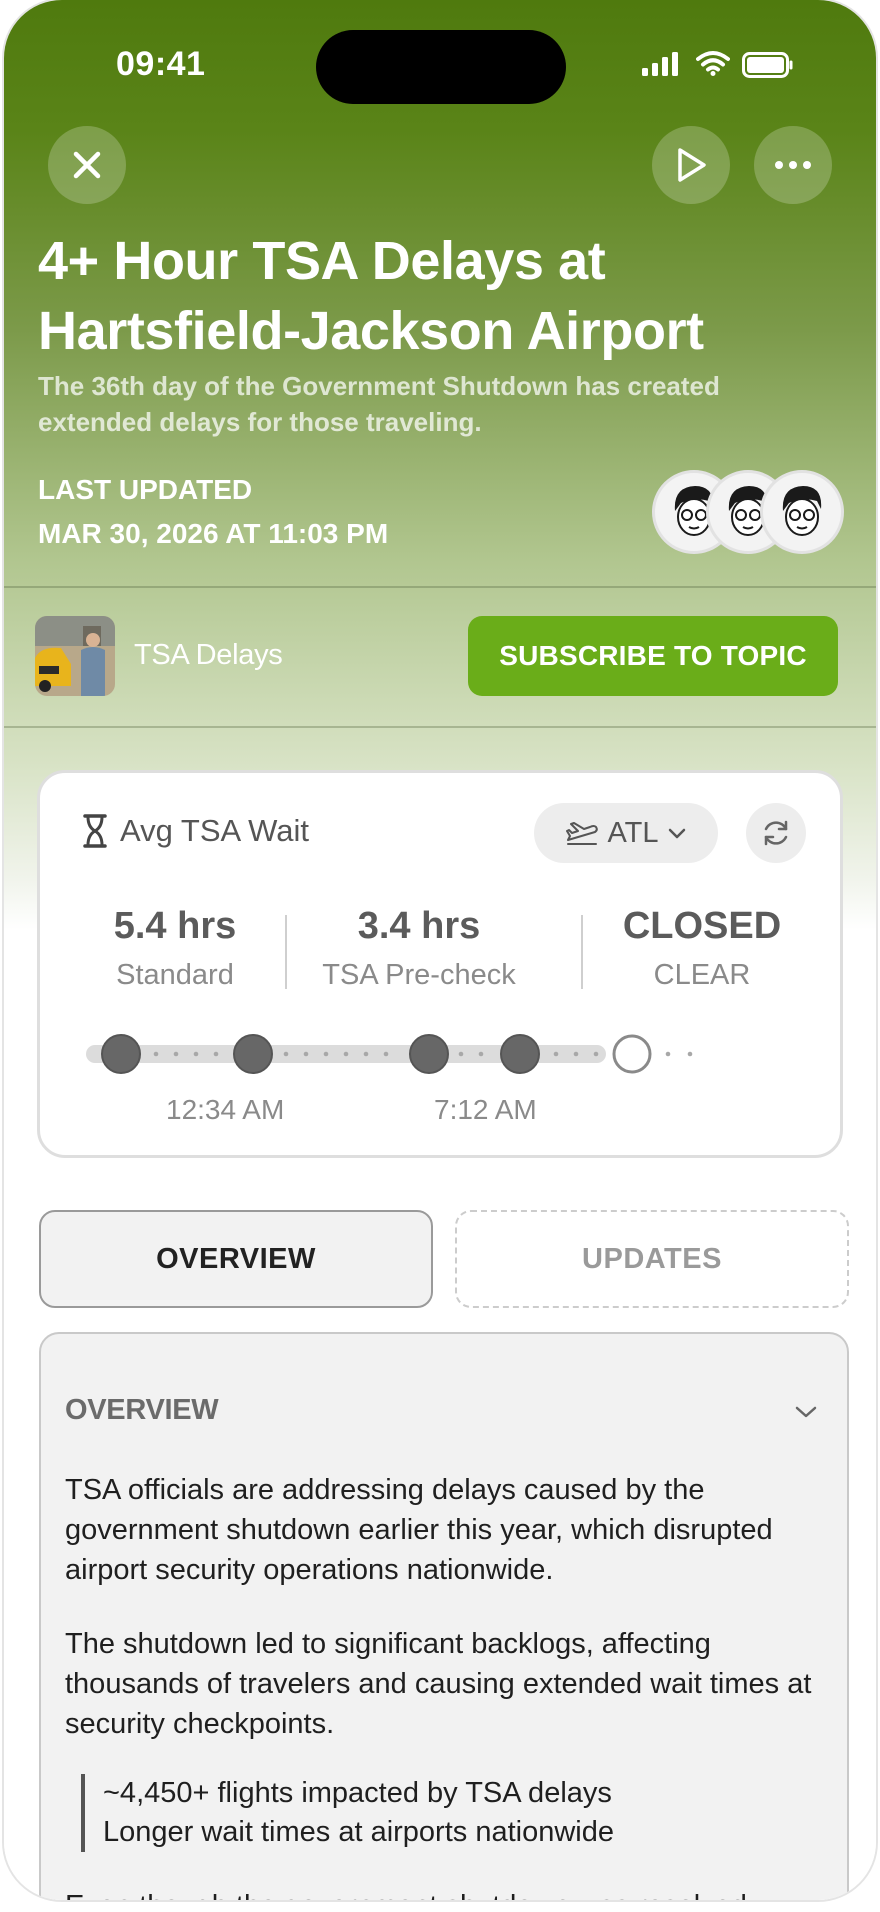 The width and height of the screenshot is (880, 1912). I want to click on timeline-label: 7:12 AM, so click(485, 1109).